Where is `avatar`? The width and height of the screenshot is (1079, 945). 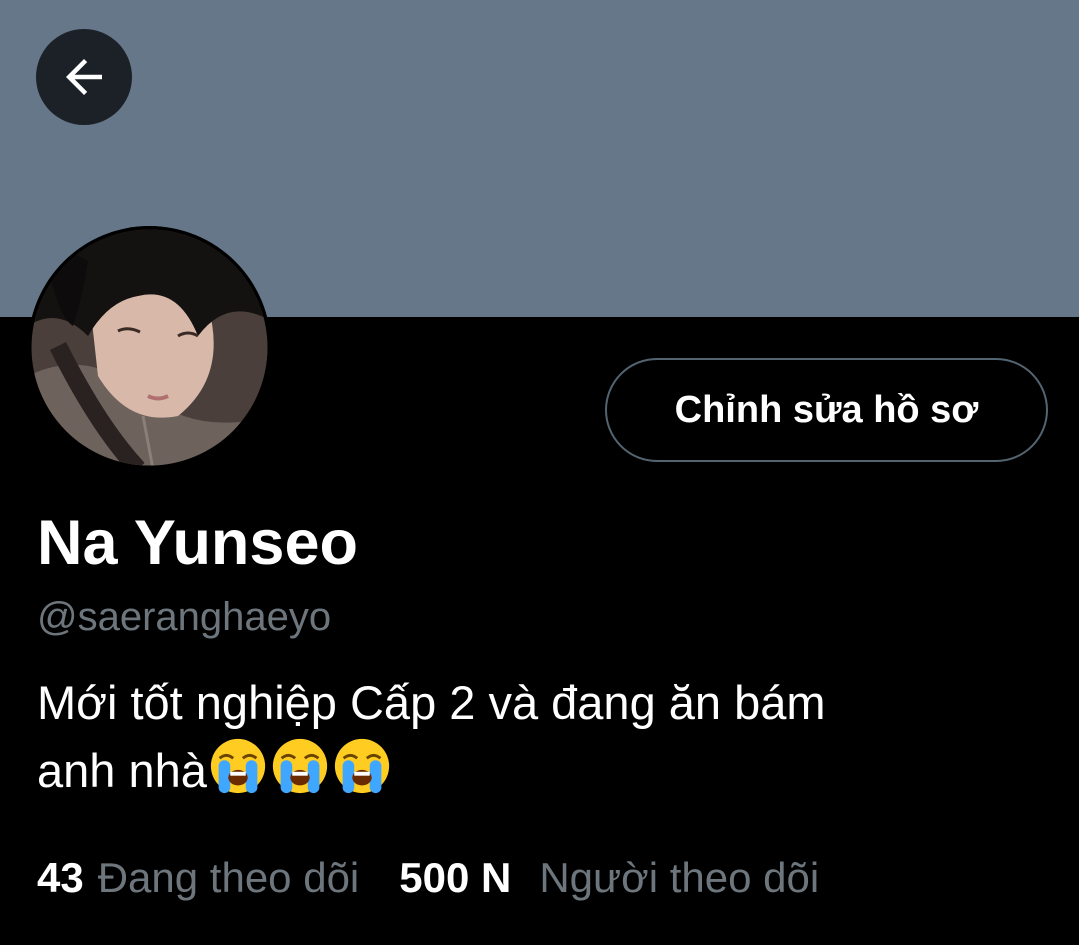 avatar is located at coordinates (149, 347).